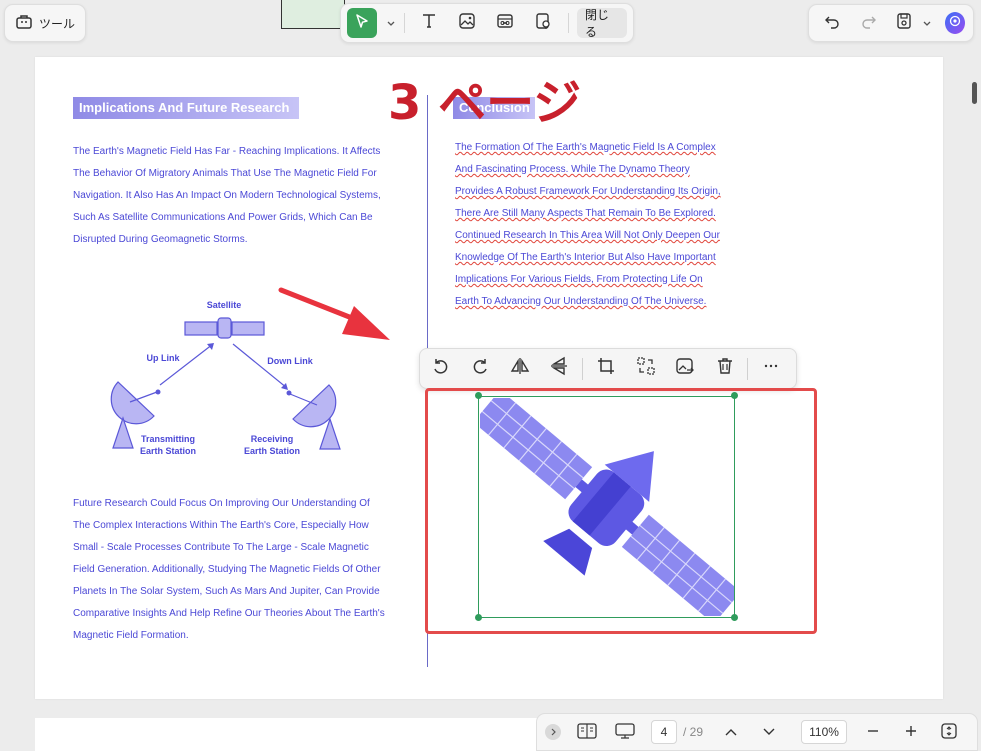 The width and height of the screenshot is (981, 751). Describe the element at coordinates (313, 14) in the screenshot. I see `previous-page-peek` at that location.